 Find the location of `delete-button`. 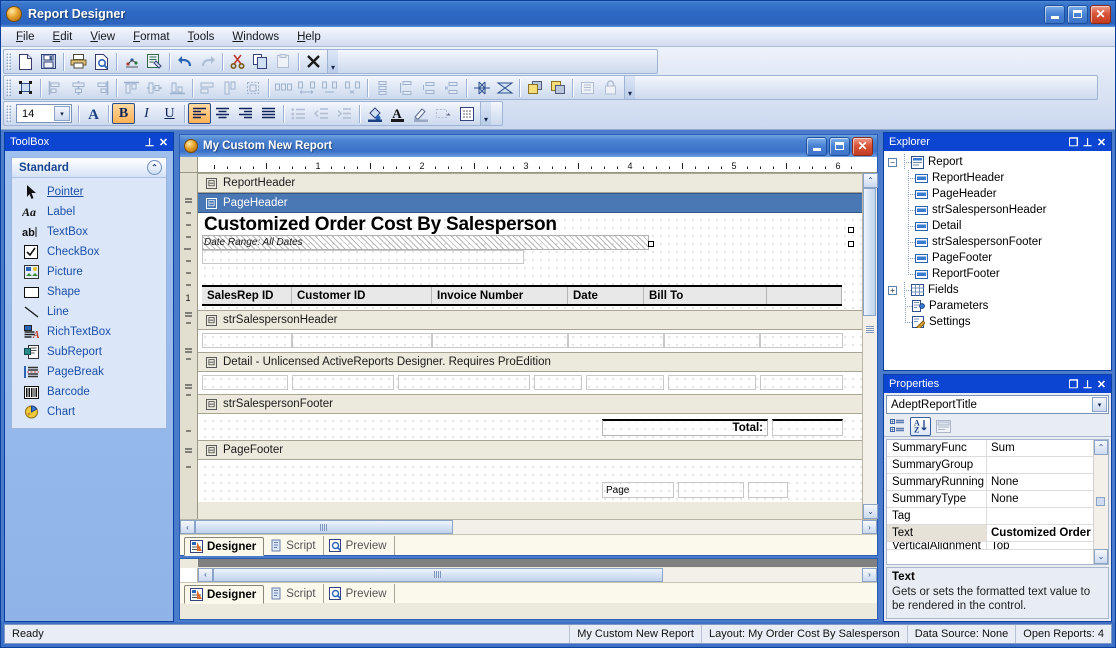

delete-button is located at coordinates (313, 61).